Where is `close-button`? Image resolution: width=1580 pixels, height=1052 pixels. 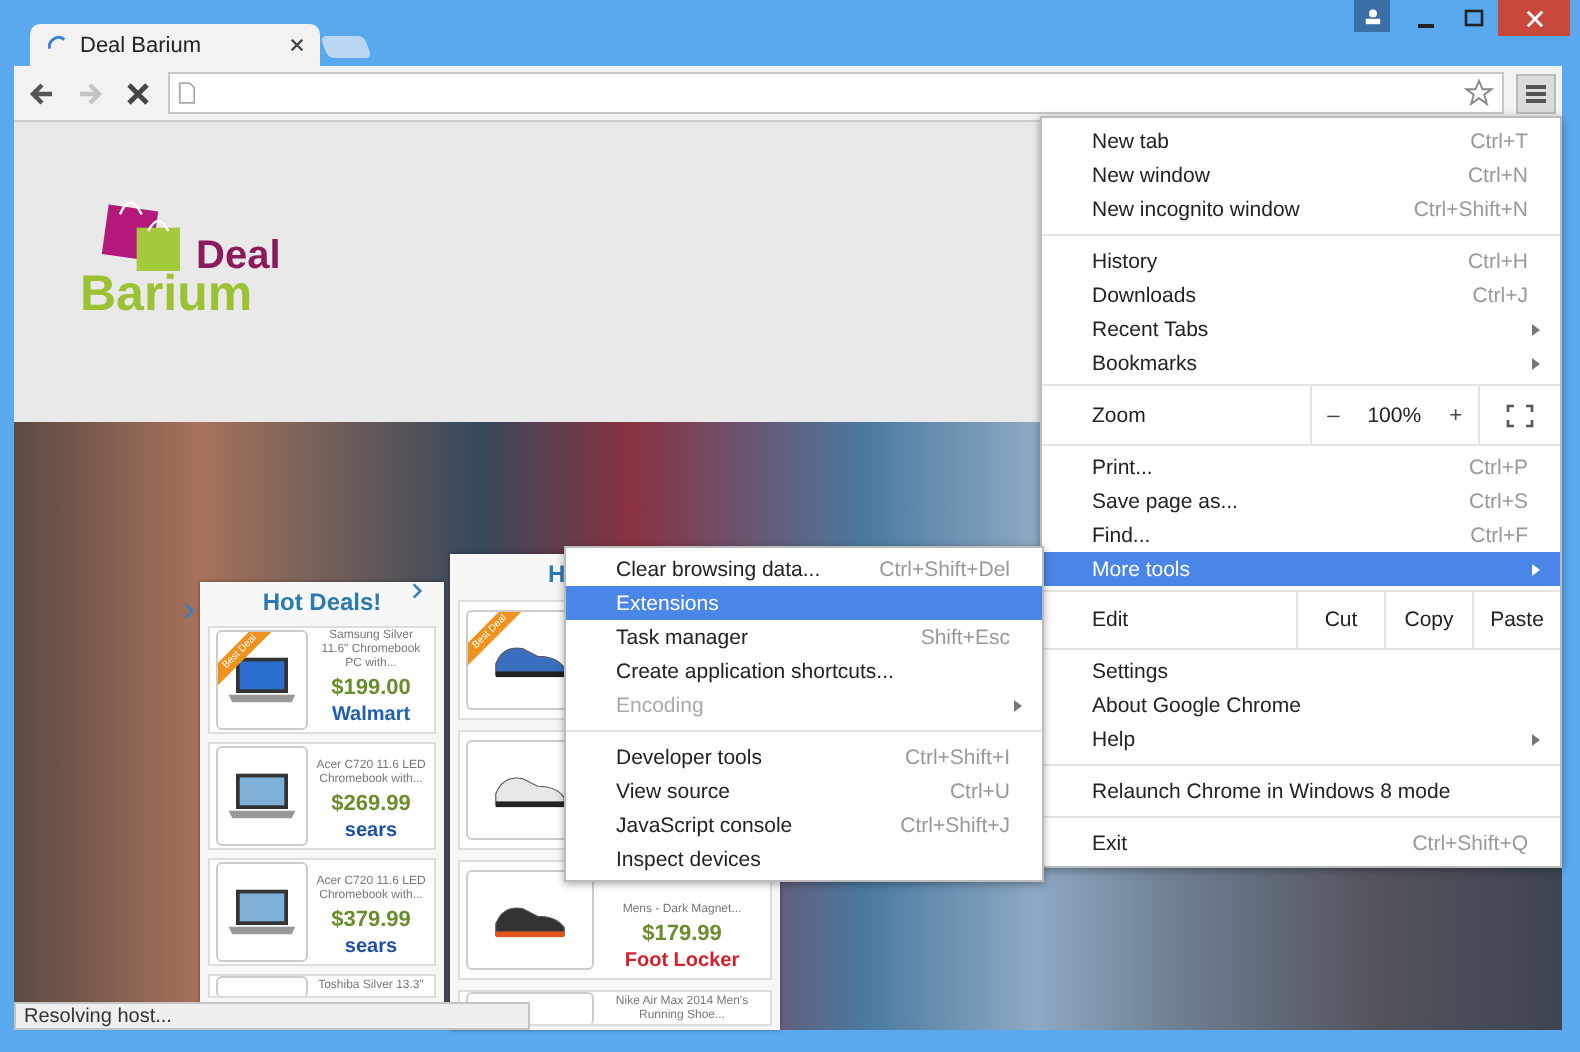
close-button is located at coordinates (1534, 18).